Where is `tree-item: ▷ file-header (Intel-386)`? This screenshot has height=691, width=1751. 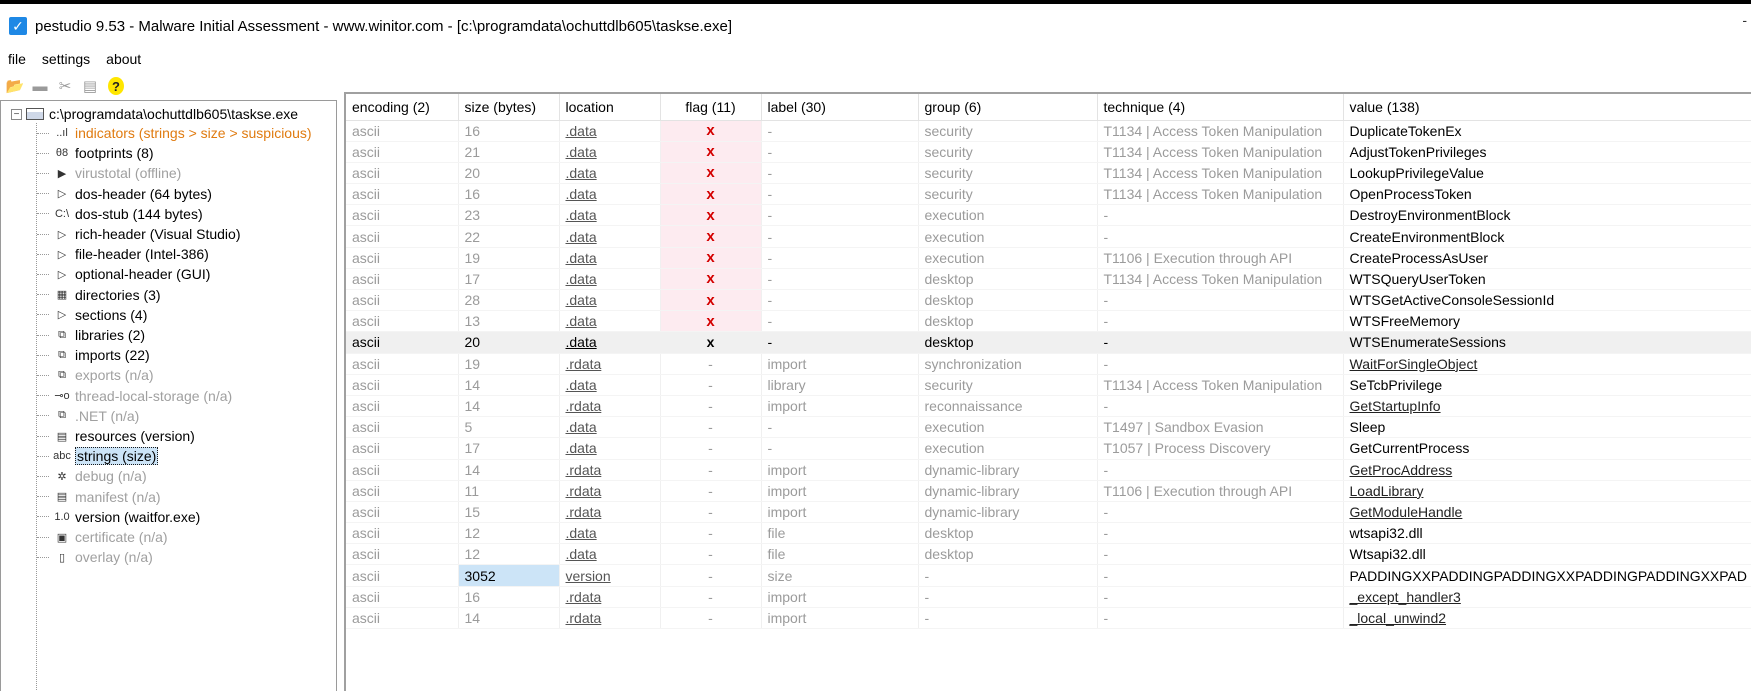
tree-item: ▷ file-header (Intel-386) is located at coordinates (123, 254).